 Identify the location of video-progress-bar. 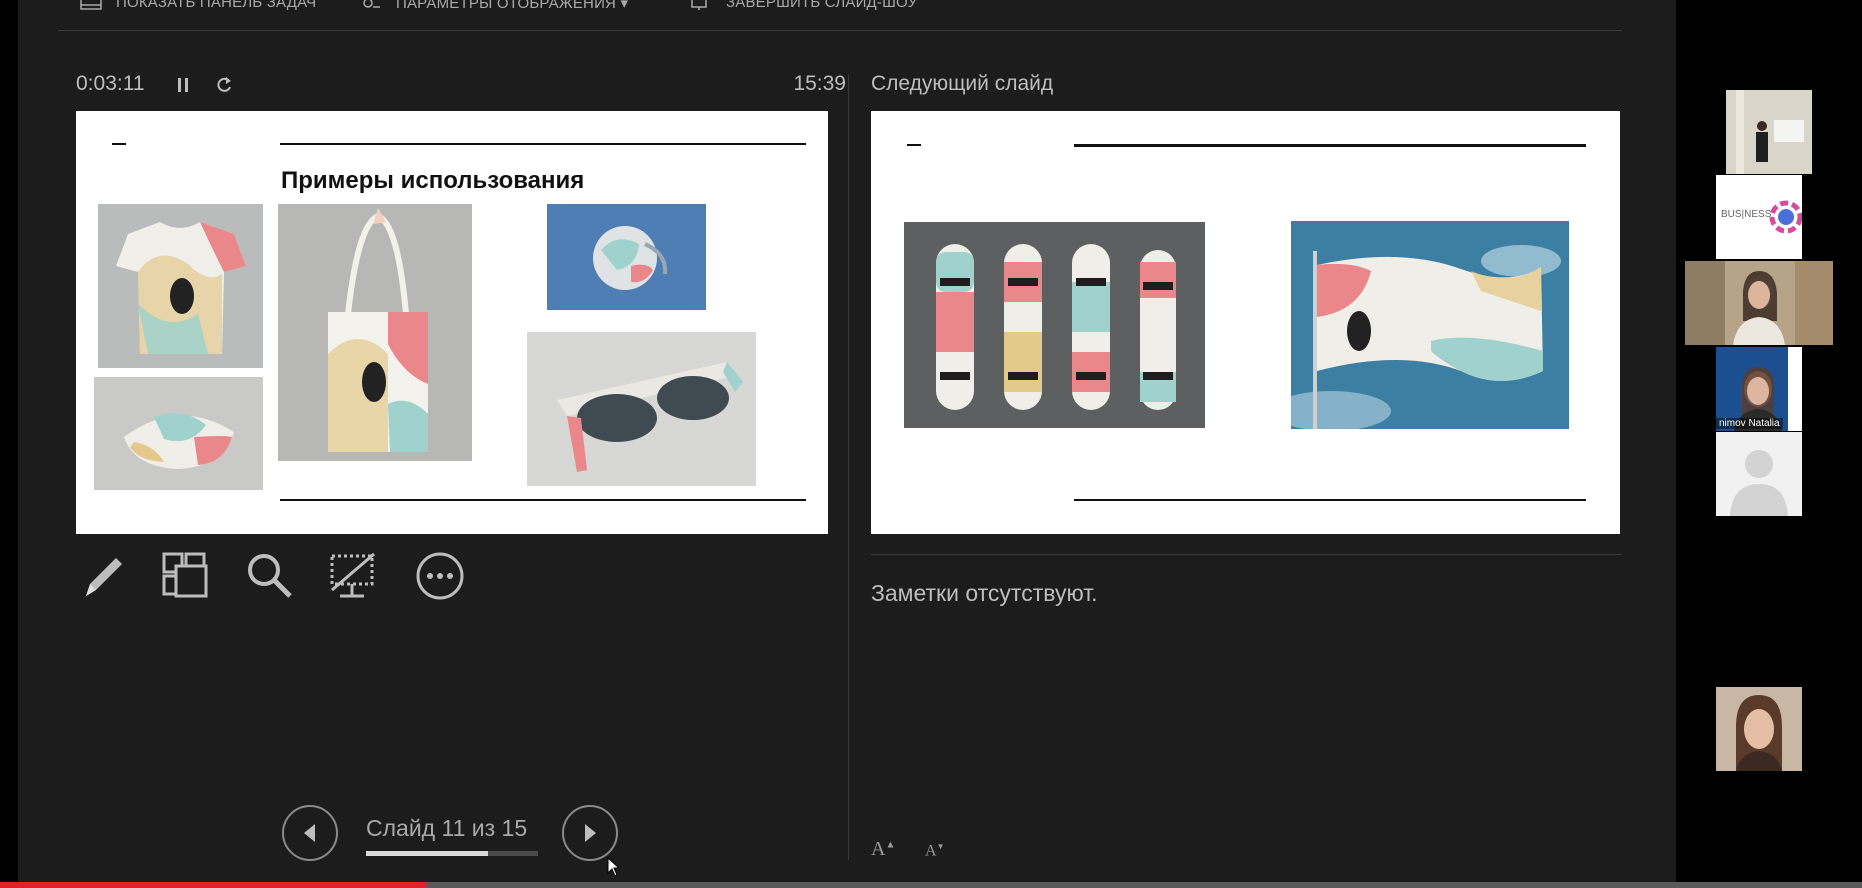
(931, 885).